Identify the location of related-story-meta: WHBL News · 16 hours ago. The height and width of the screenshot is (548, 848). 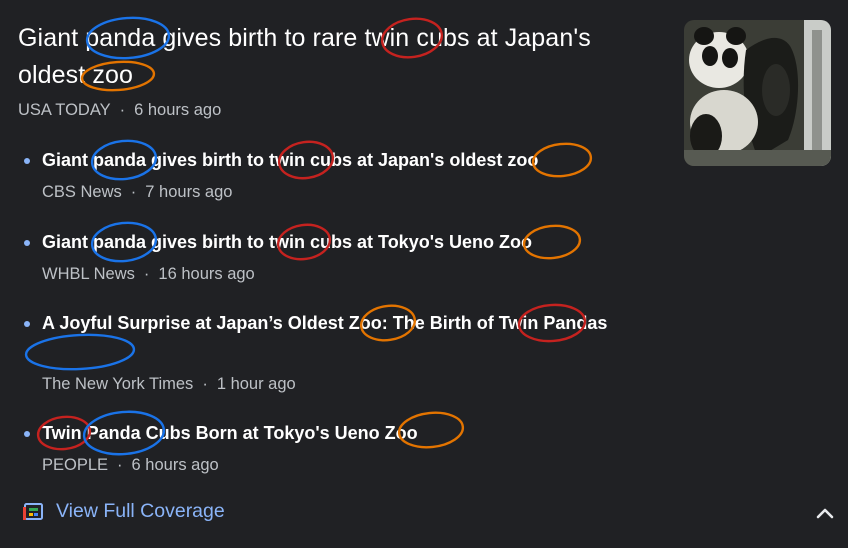
(148, 274).